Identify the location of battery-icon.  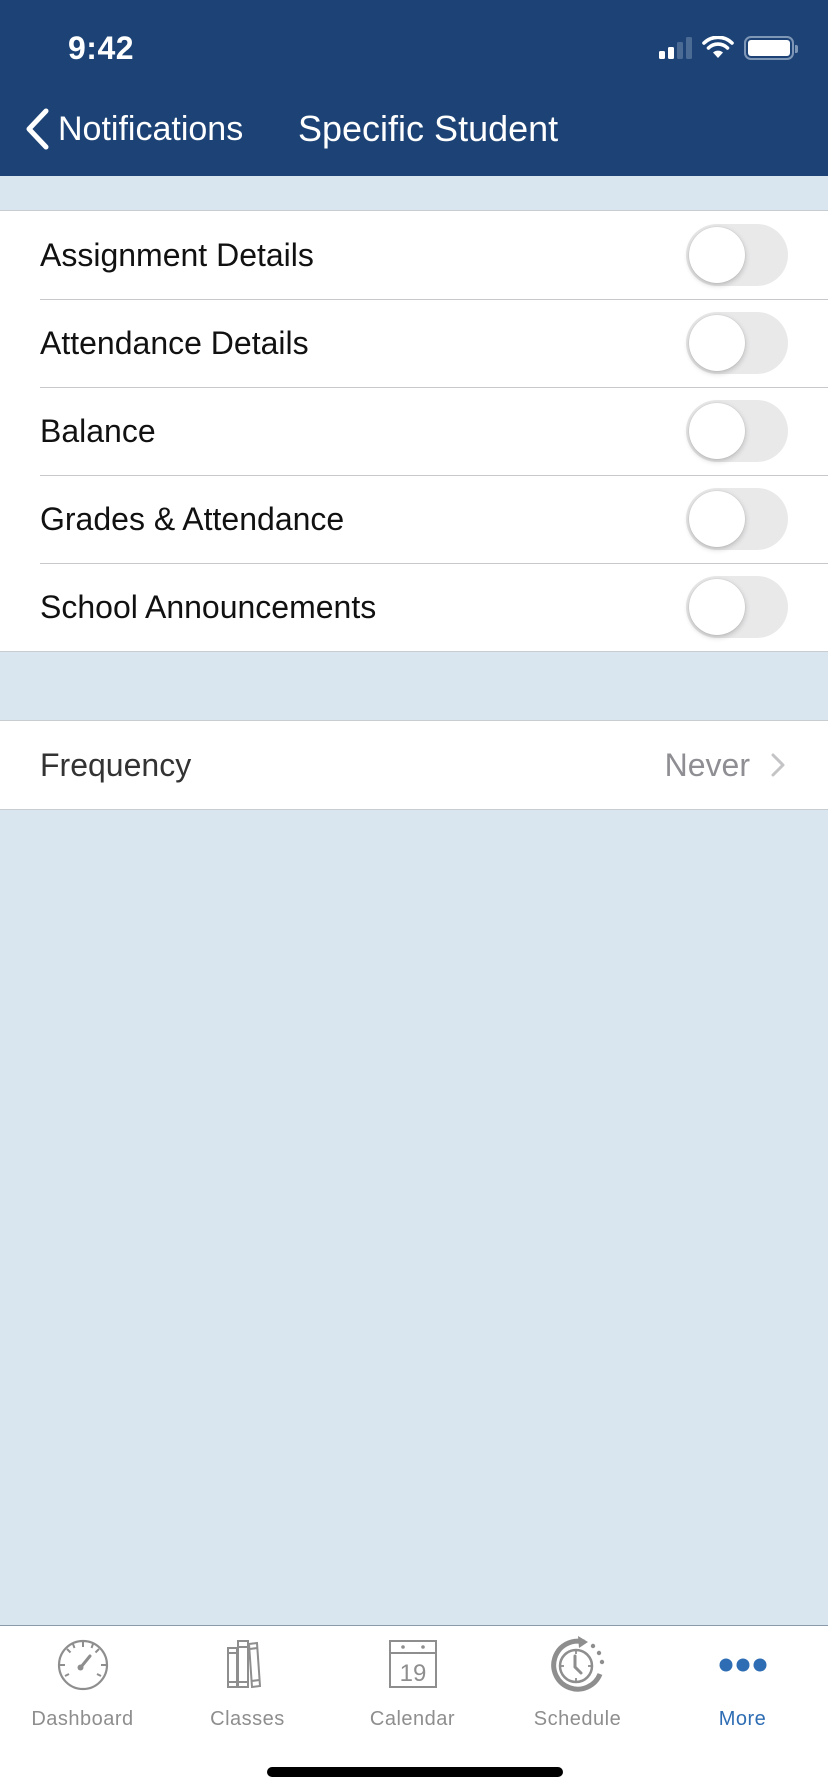
(771, 48).